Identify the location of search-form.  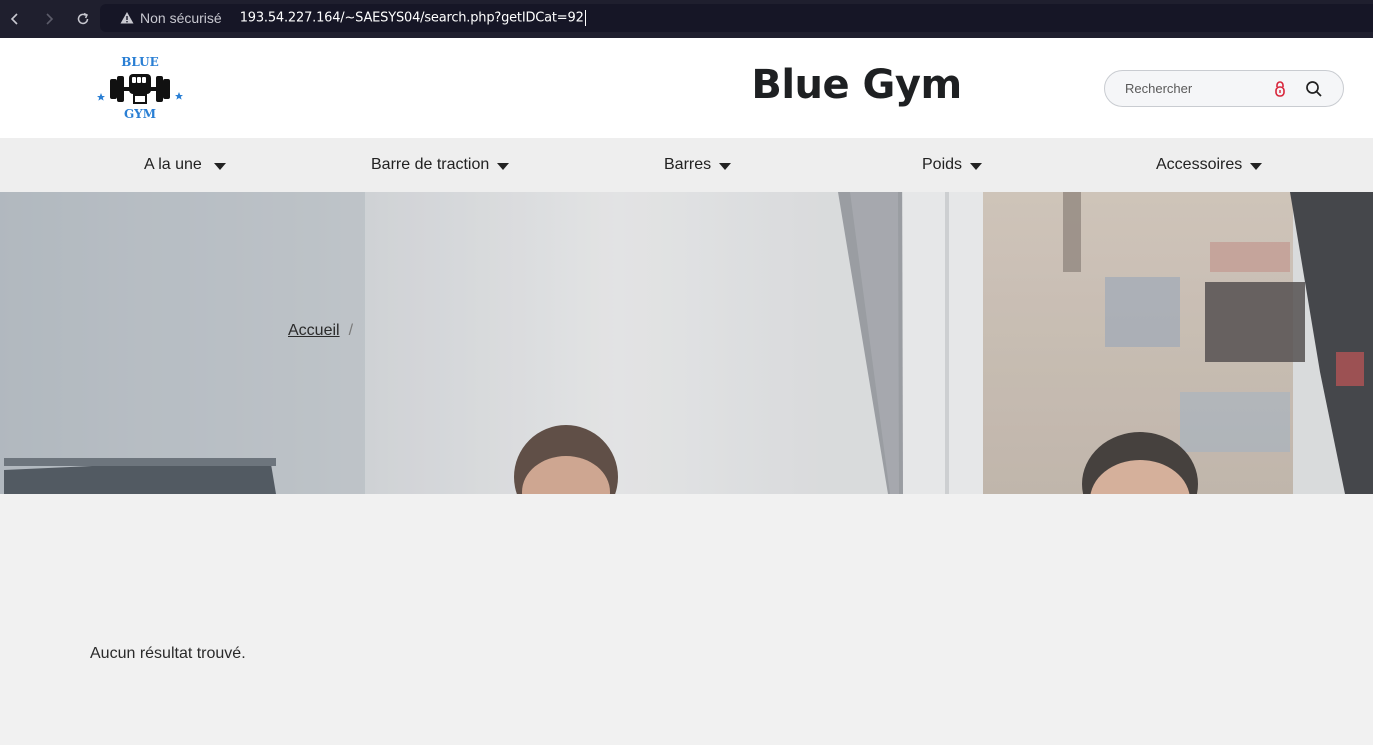
(1224, 88).